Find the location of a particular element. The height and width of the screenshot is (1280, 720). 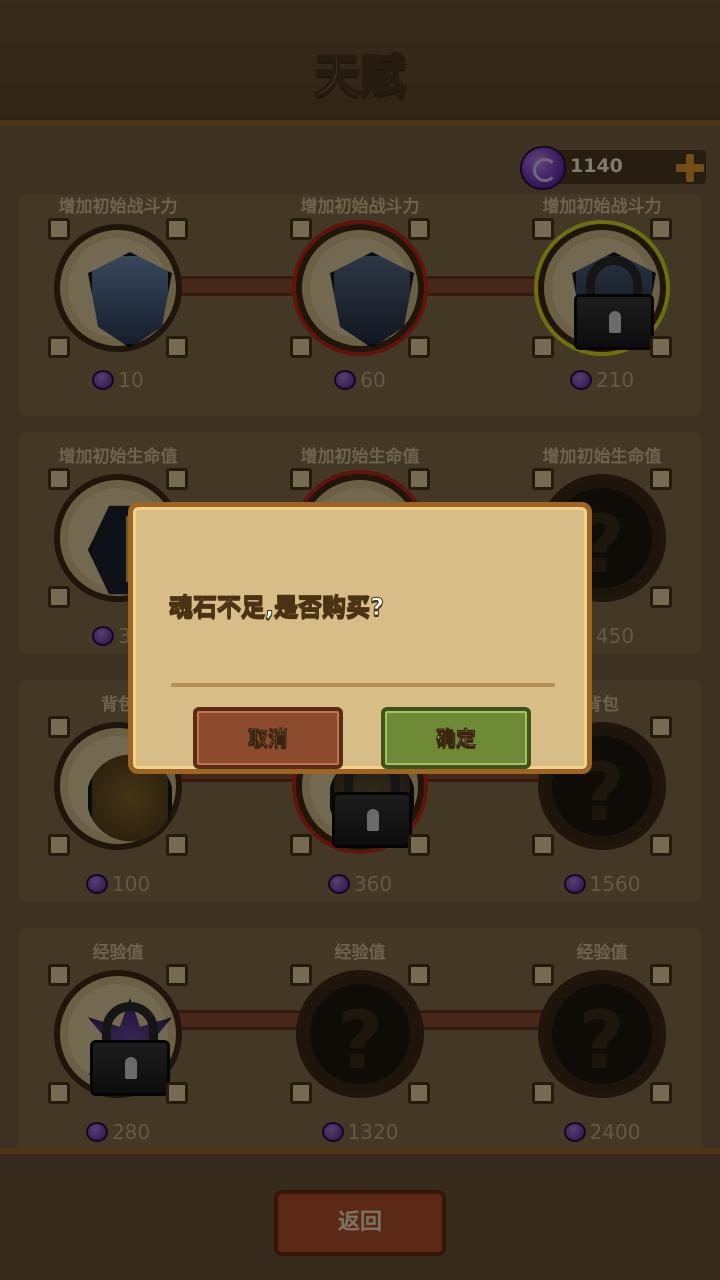

cost-value: 1560 is located at coordinates (615, 884).